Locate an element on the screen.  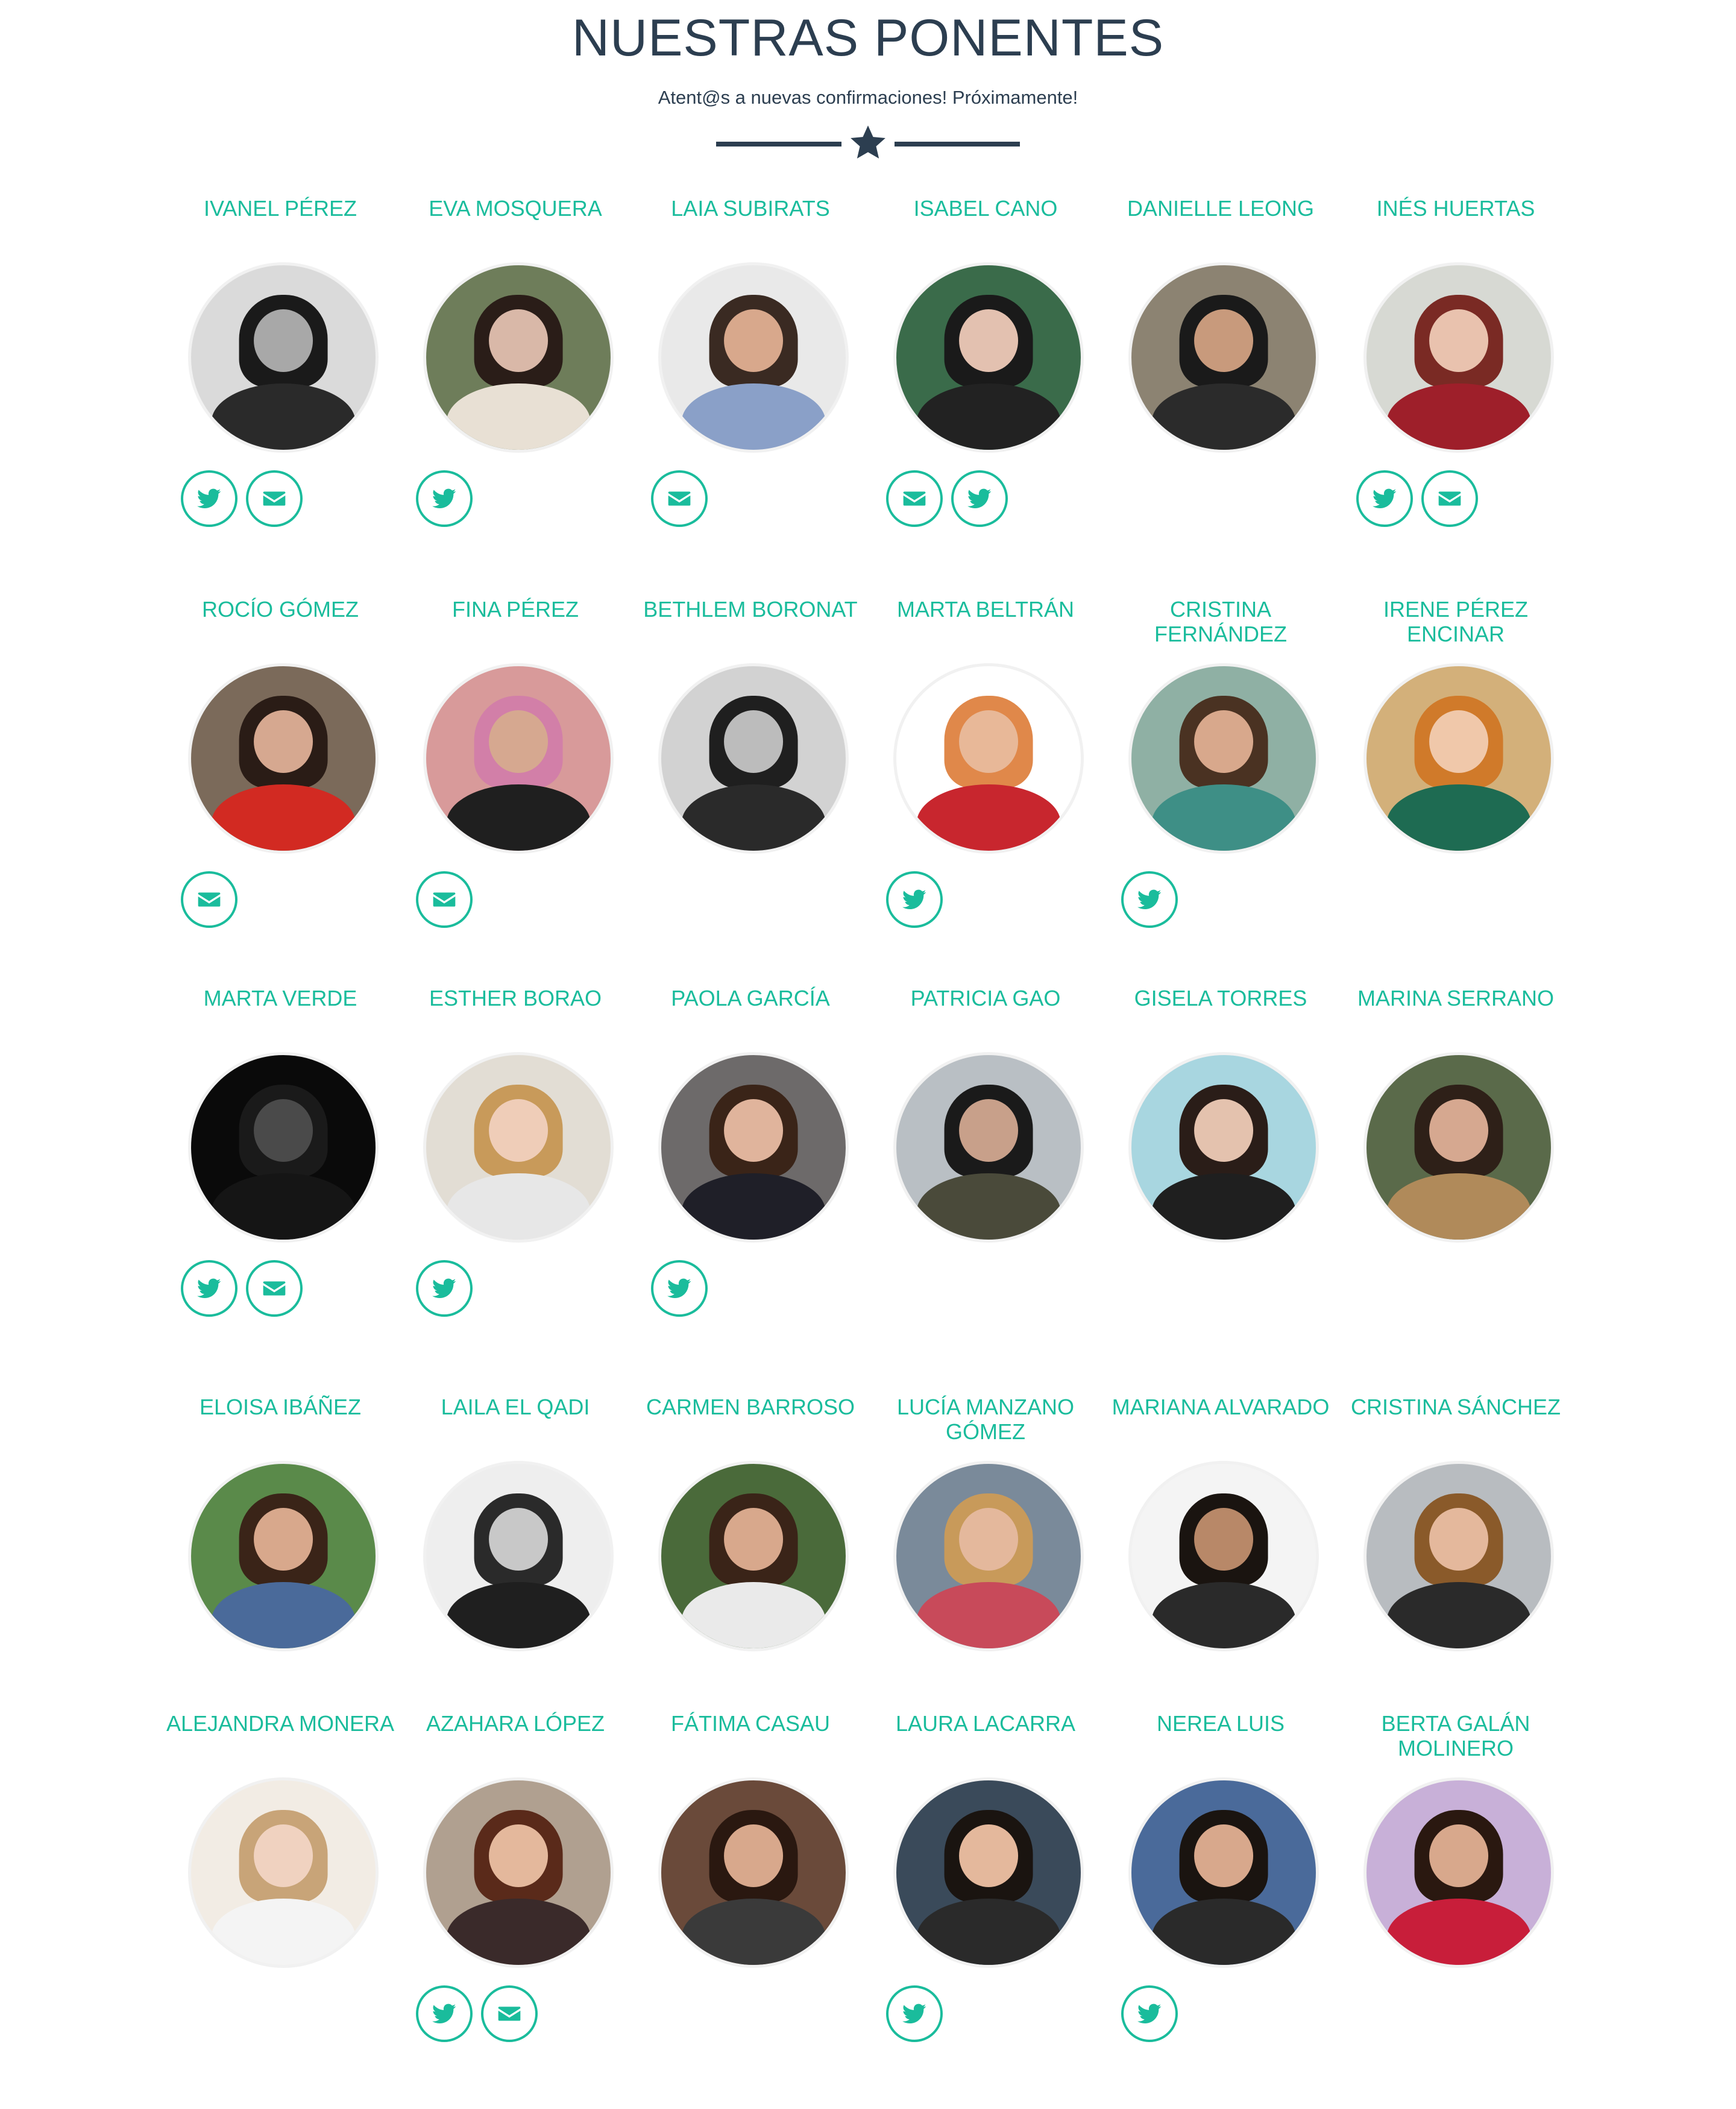
speaker-card: Laia Subirats is located at coordinates (750, 395).